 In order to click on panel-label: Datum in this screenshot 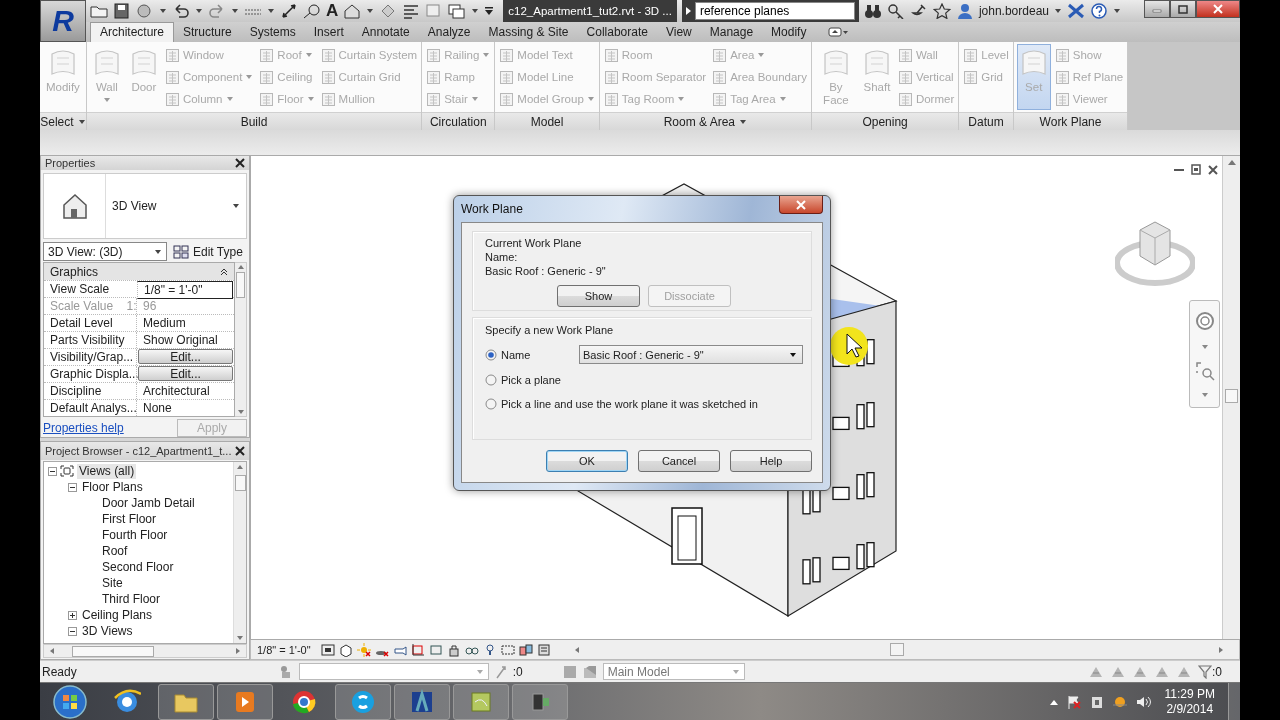, I will do `click(986, 121)`.